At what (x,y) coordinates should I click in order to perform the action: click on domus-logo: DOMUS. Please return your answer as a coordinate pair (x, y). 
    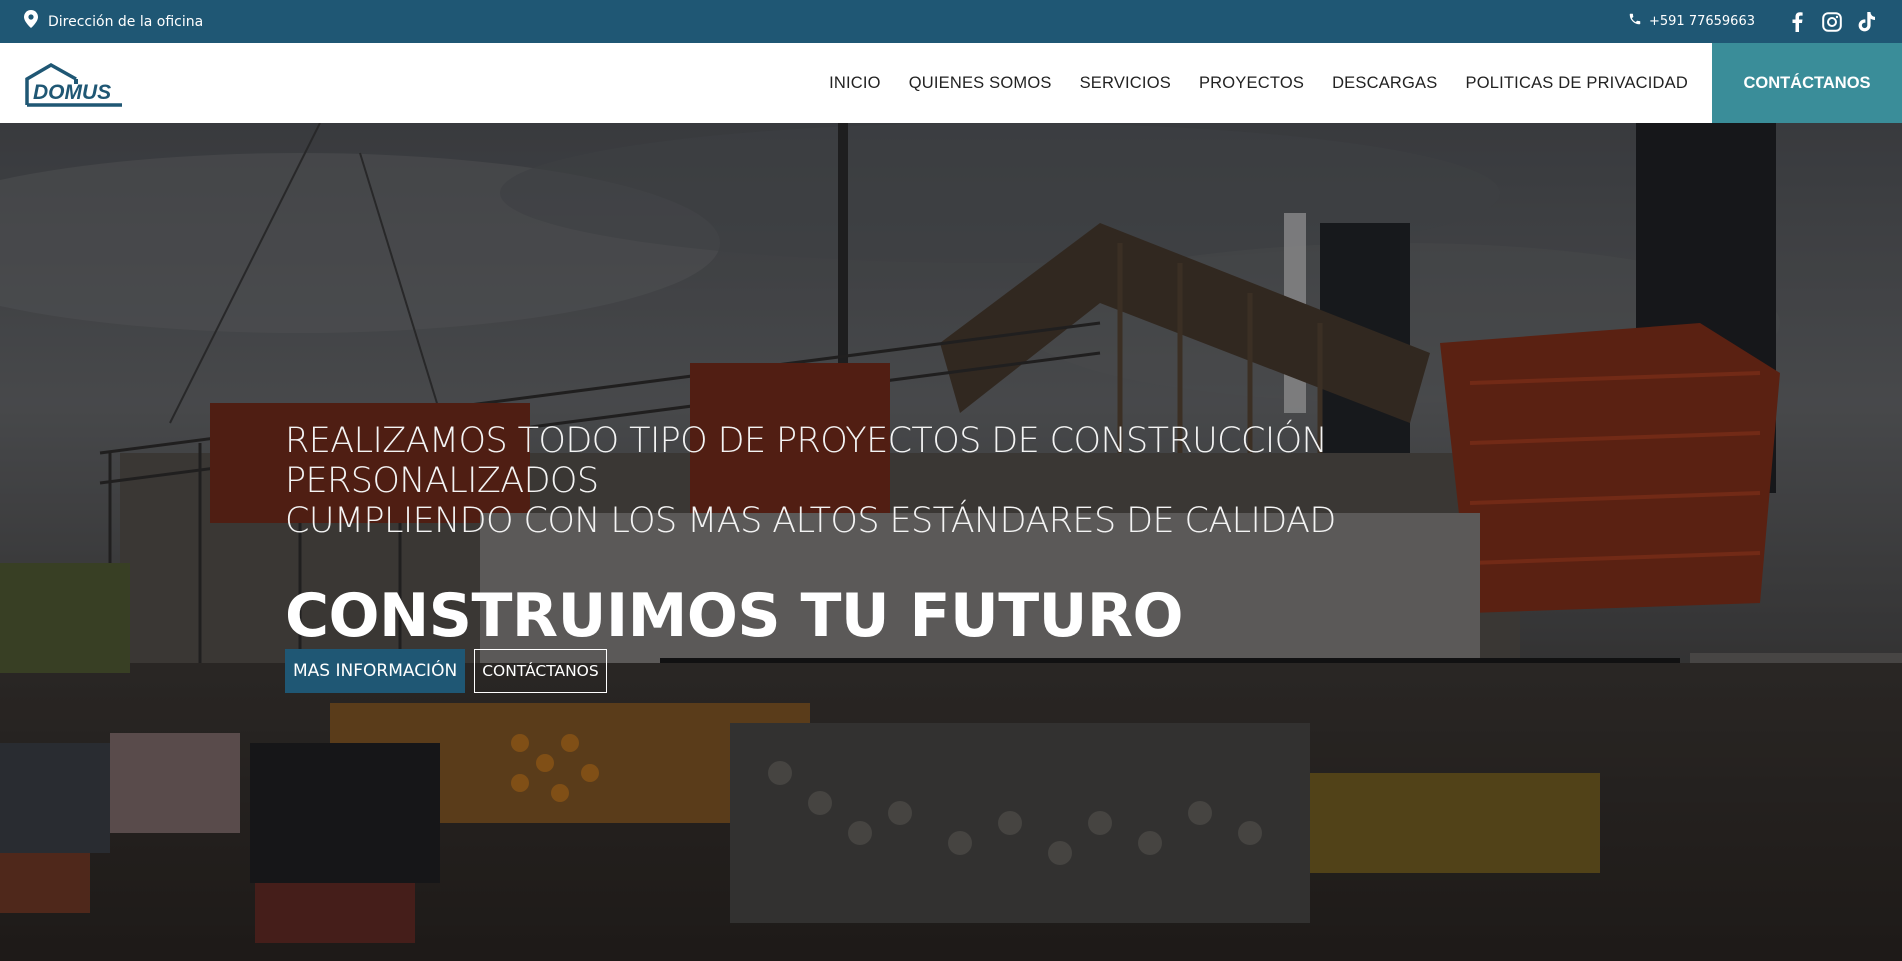
    Looking at the image, I should click on (74, 84).